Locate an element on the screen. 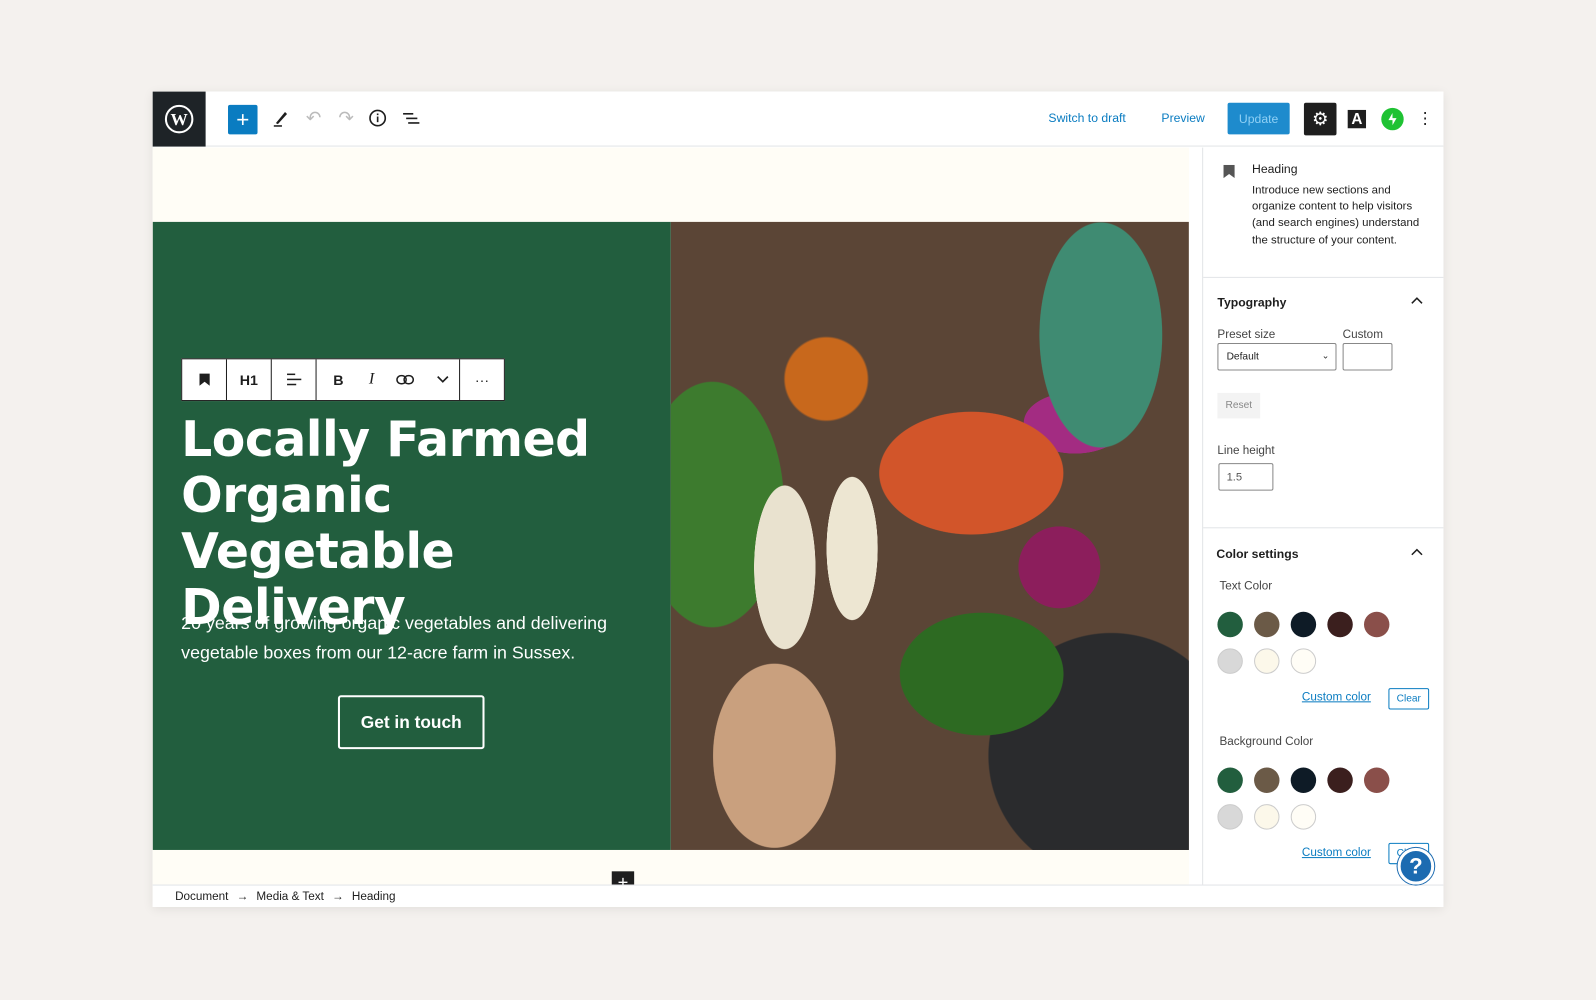 Image resolution: width=1596 pixels, height=1000 pixels. reset-button: Reset is located at coordinates (1239, 405).